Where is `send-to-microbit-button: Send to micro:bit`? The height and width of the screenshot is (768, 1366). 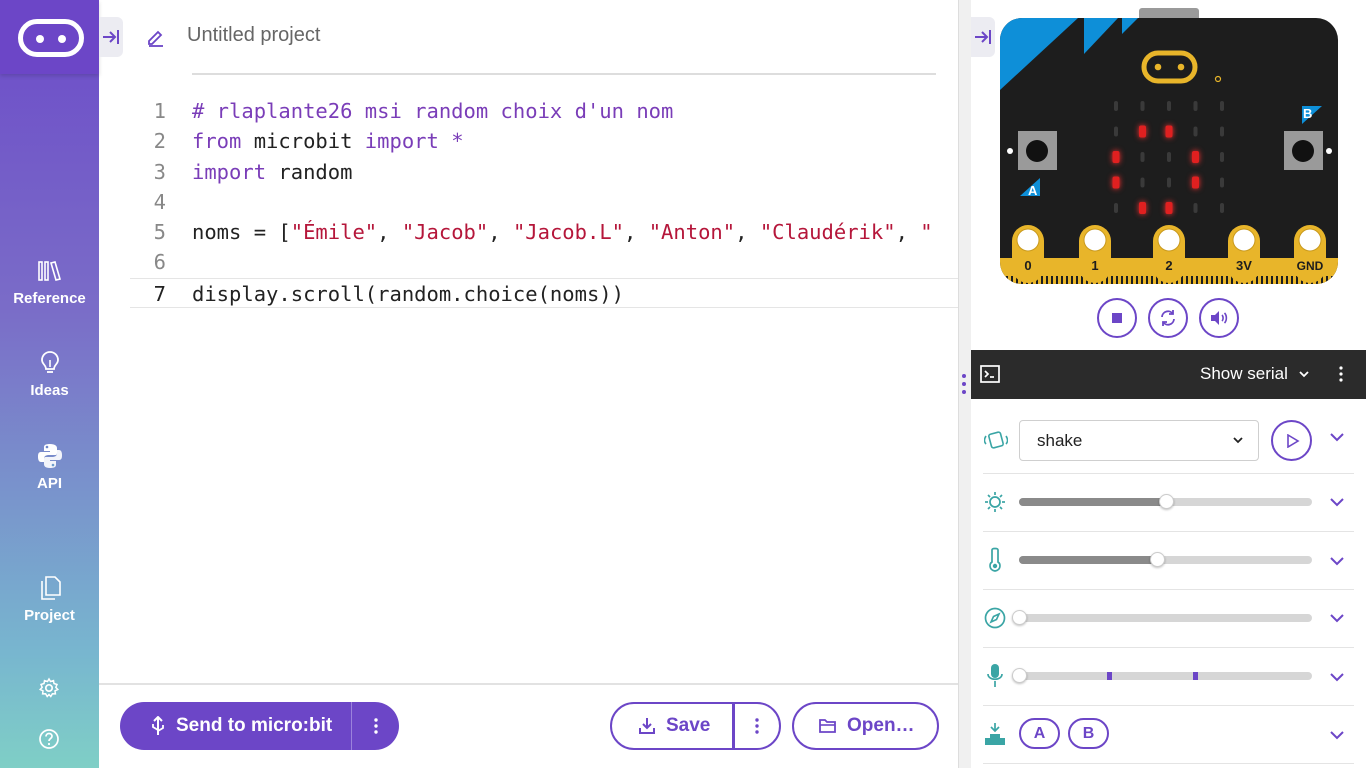 send-to-microbit-button: Send to micro:bit is located at coordinates (235, 726).